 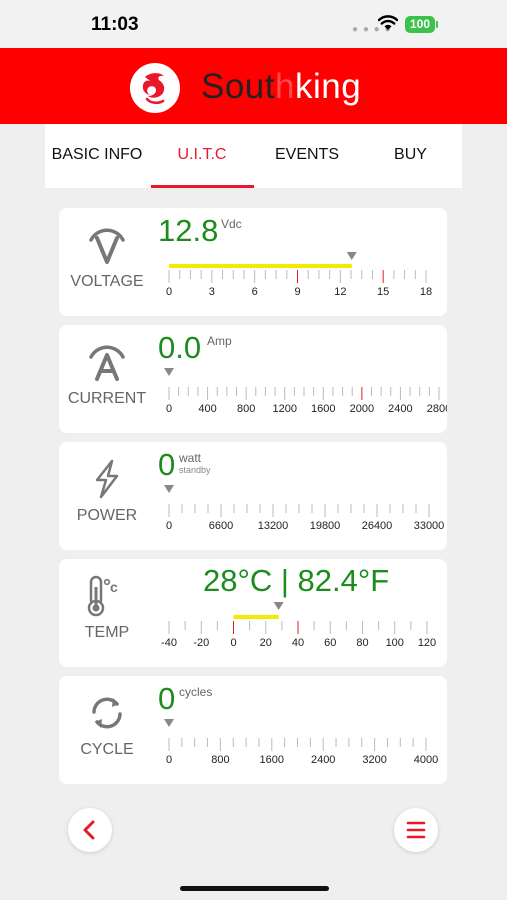 I want to click on gauge-tick-label: -40, so click(x=169, y=643).